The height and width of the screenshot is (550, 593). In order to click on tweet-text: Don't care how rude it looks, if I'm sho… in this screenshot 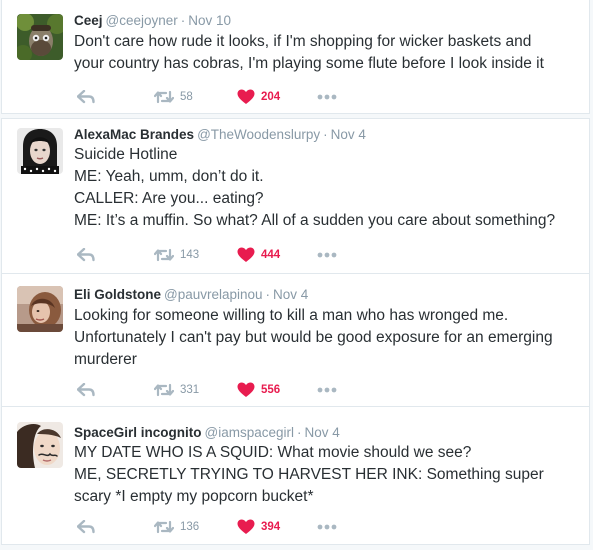, I will do `click(329, 53)`.